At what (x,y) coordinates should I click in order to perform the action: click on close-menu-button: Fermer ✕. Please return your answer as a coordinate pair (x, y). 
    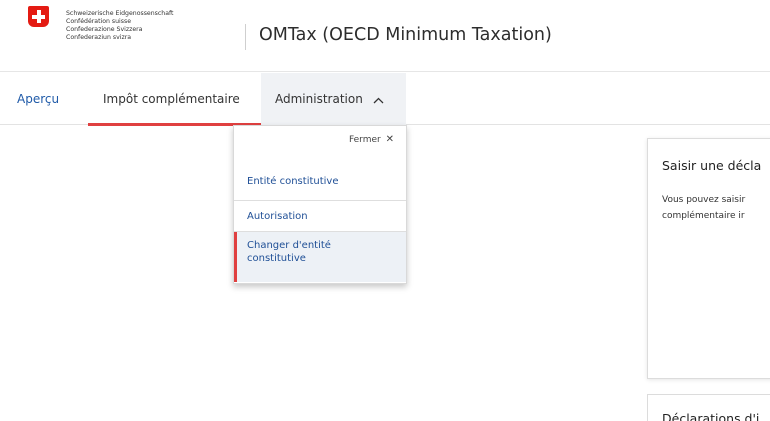
    Looking at the image, I should click on (371, 139).